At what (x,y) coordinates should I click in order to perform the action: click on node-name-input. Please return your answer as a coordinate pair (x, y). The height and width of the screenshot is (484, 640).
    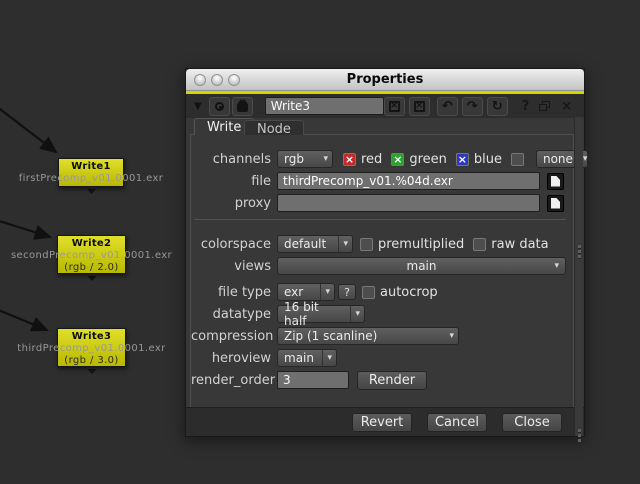
    Looking at the image, I should click on (324, 106).